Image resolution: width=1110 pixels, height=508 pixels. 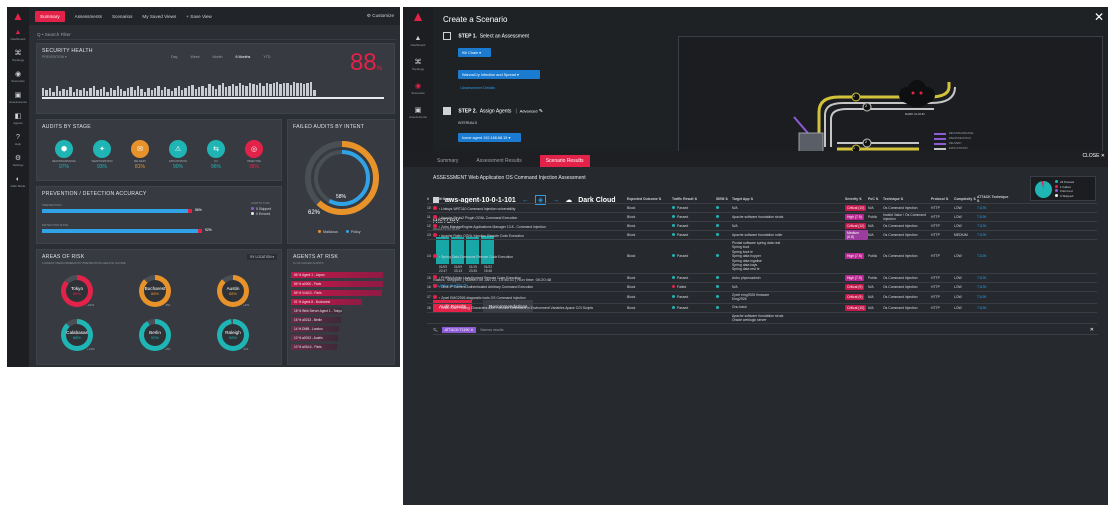 What do you see at coordinates (159, 16) in the screenshot?
I see `tab-saved-views: My Saved Views` at bounding box center [159, 16].